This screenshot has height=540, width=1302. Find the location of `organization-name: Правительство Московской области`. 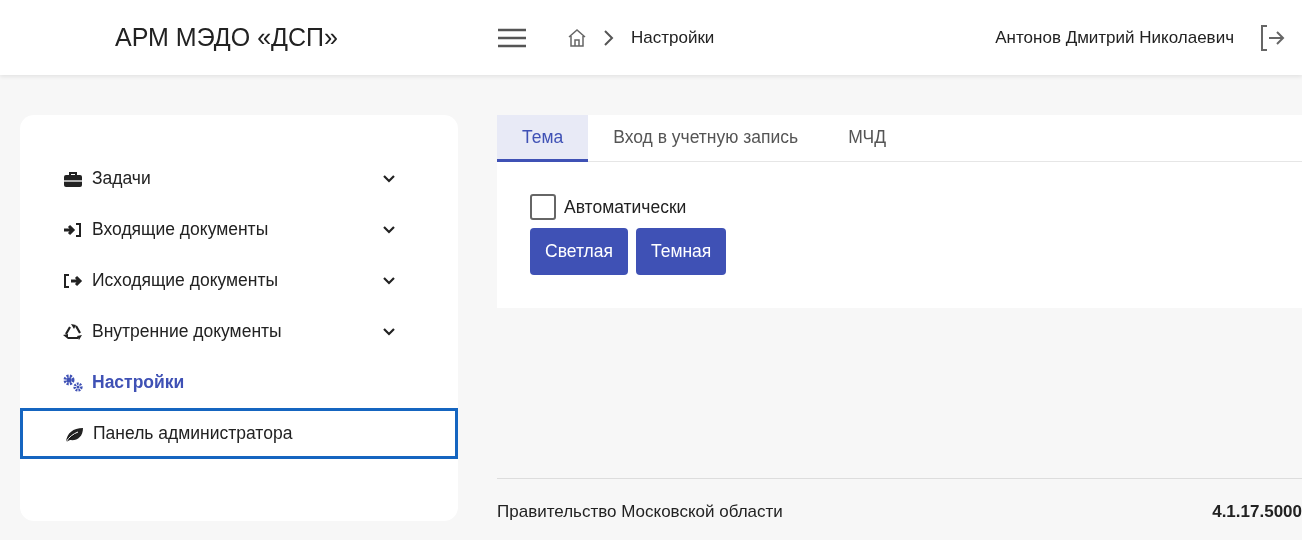

organization-name: Правительство Московской области is located at coordinates (640, 512).